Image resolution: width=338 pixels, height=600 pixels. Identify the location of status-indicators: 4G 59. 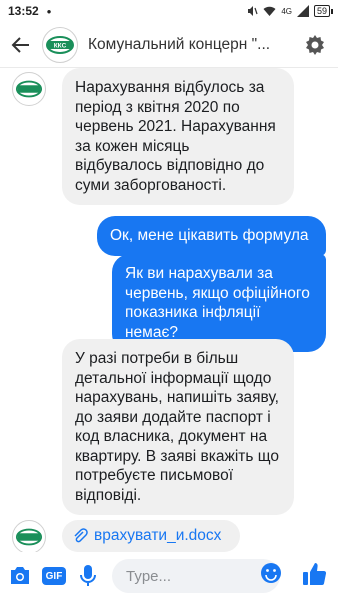
(290, 11).